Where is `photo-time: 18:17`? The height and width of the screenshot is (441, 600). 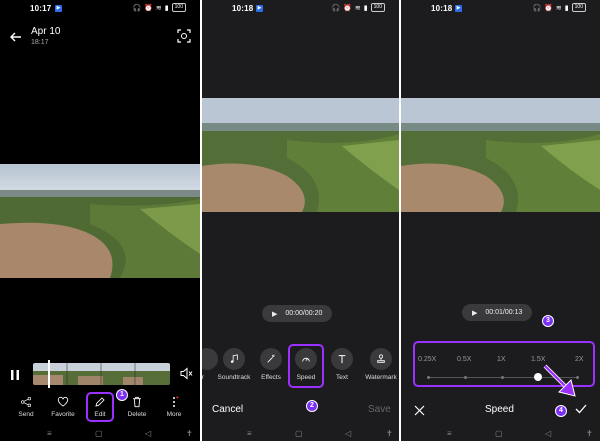 photo-time: 18:17 is located at coordinates (40, 42).